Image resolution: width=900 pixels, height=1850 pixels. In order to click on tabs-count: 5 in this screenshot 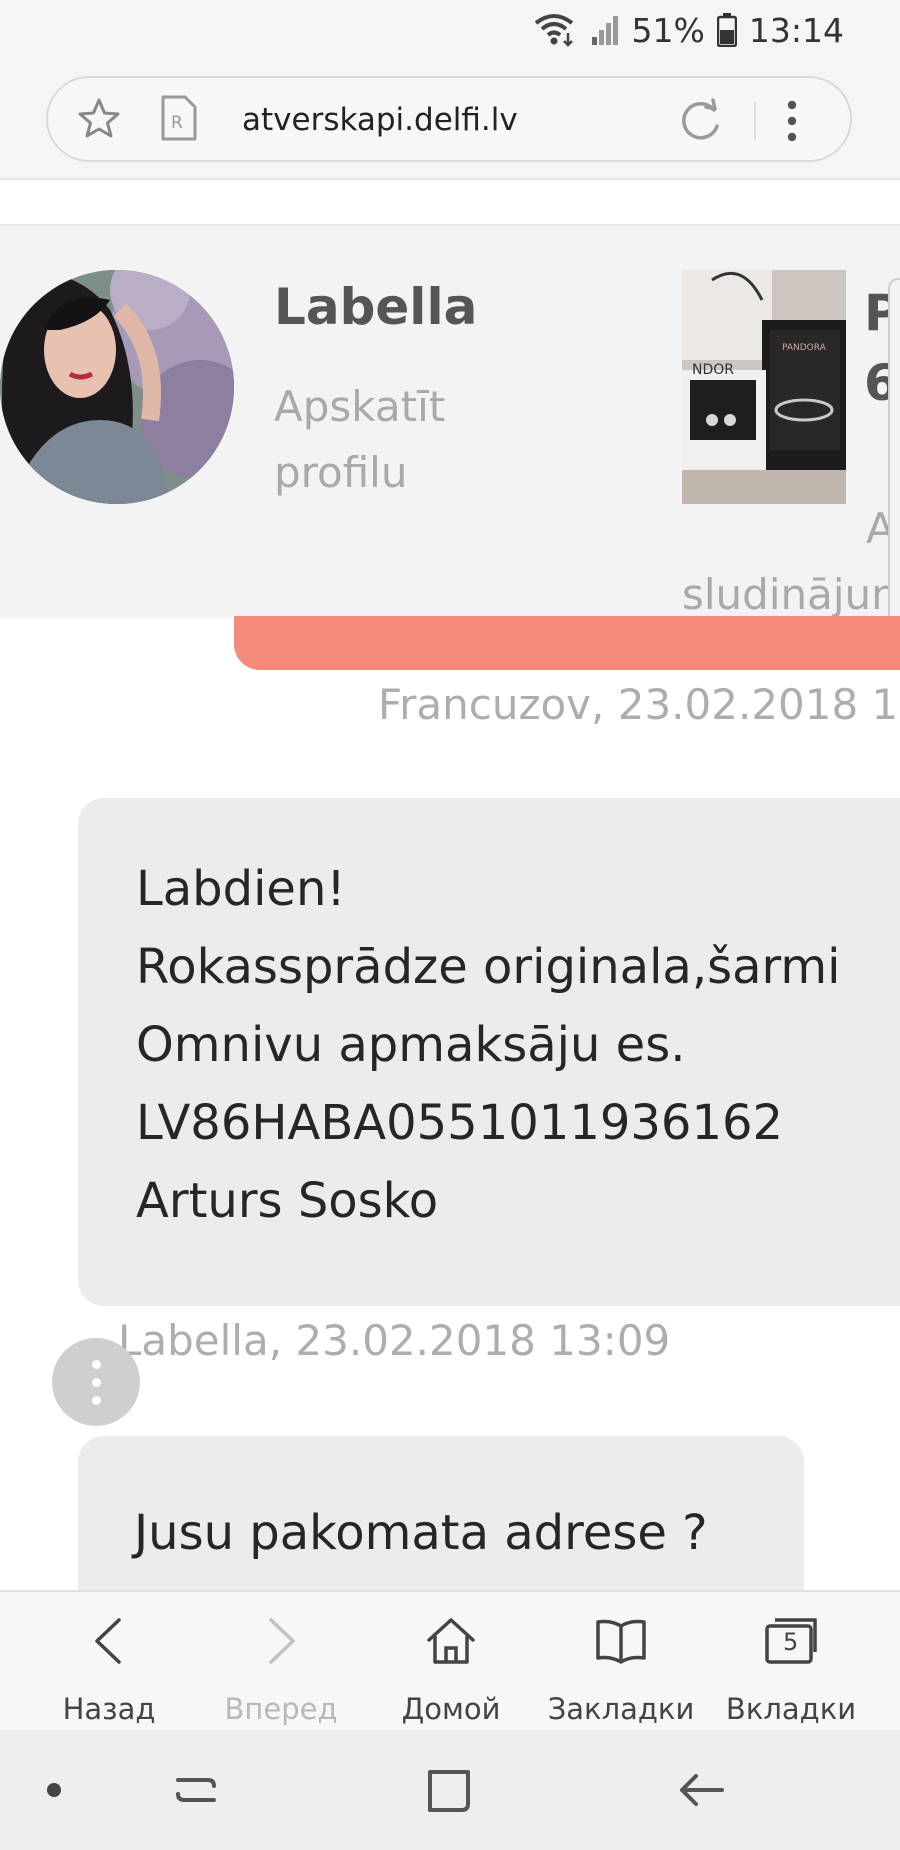, I will do `click(791, 1642)`.